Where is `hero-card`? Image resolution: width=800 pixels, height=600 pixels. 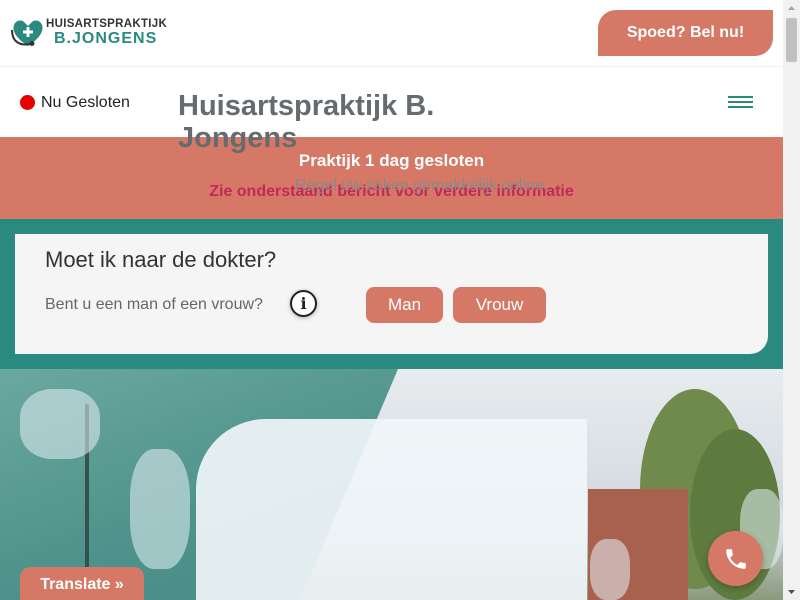
hero-card is located at coordinates (391, 509).